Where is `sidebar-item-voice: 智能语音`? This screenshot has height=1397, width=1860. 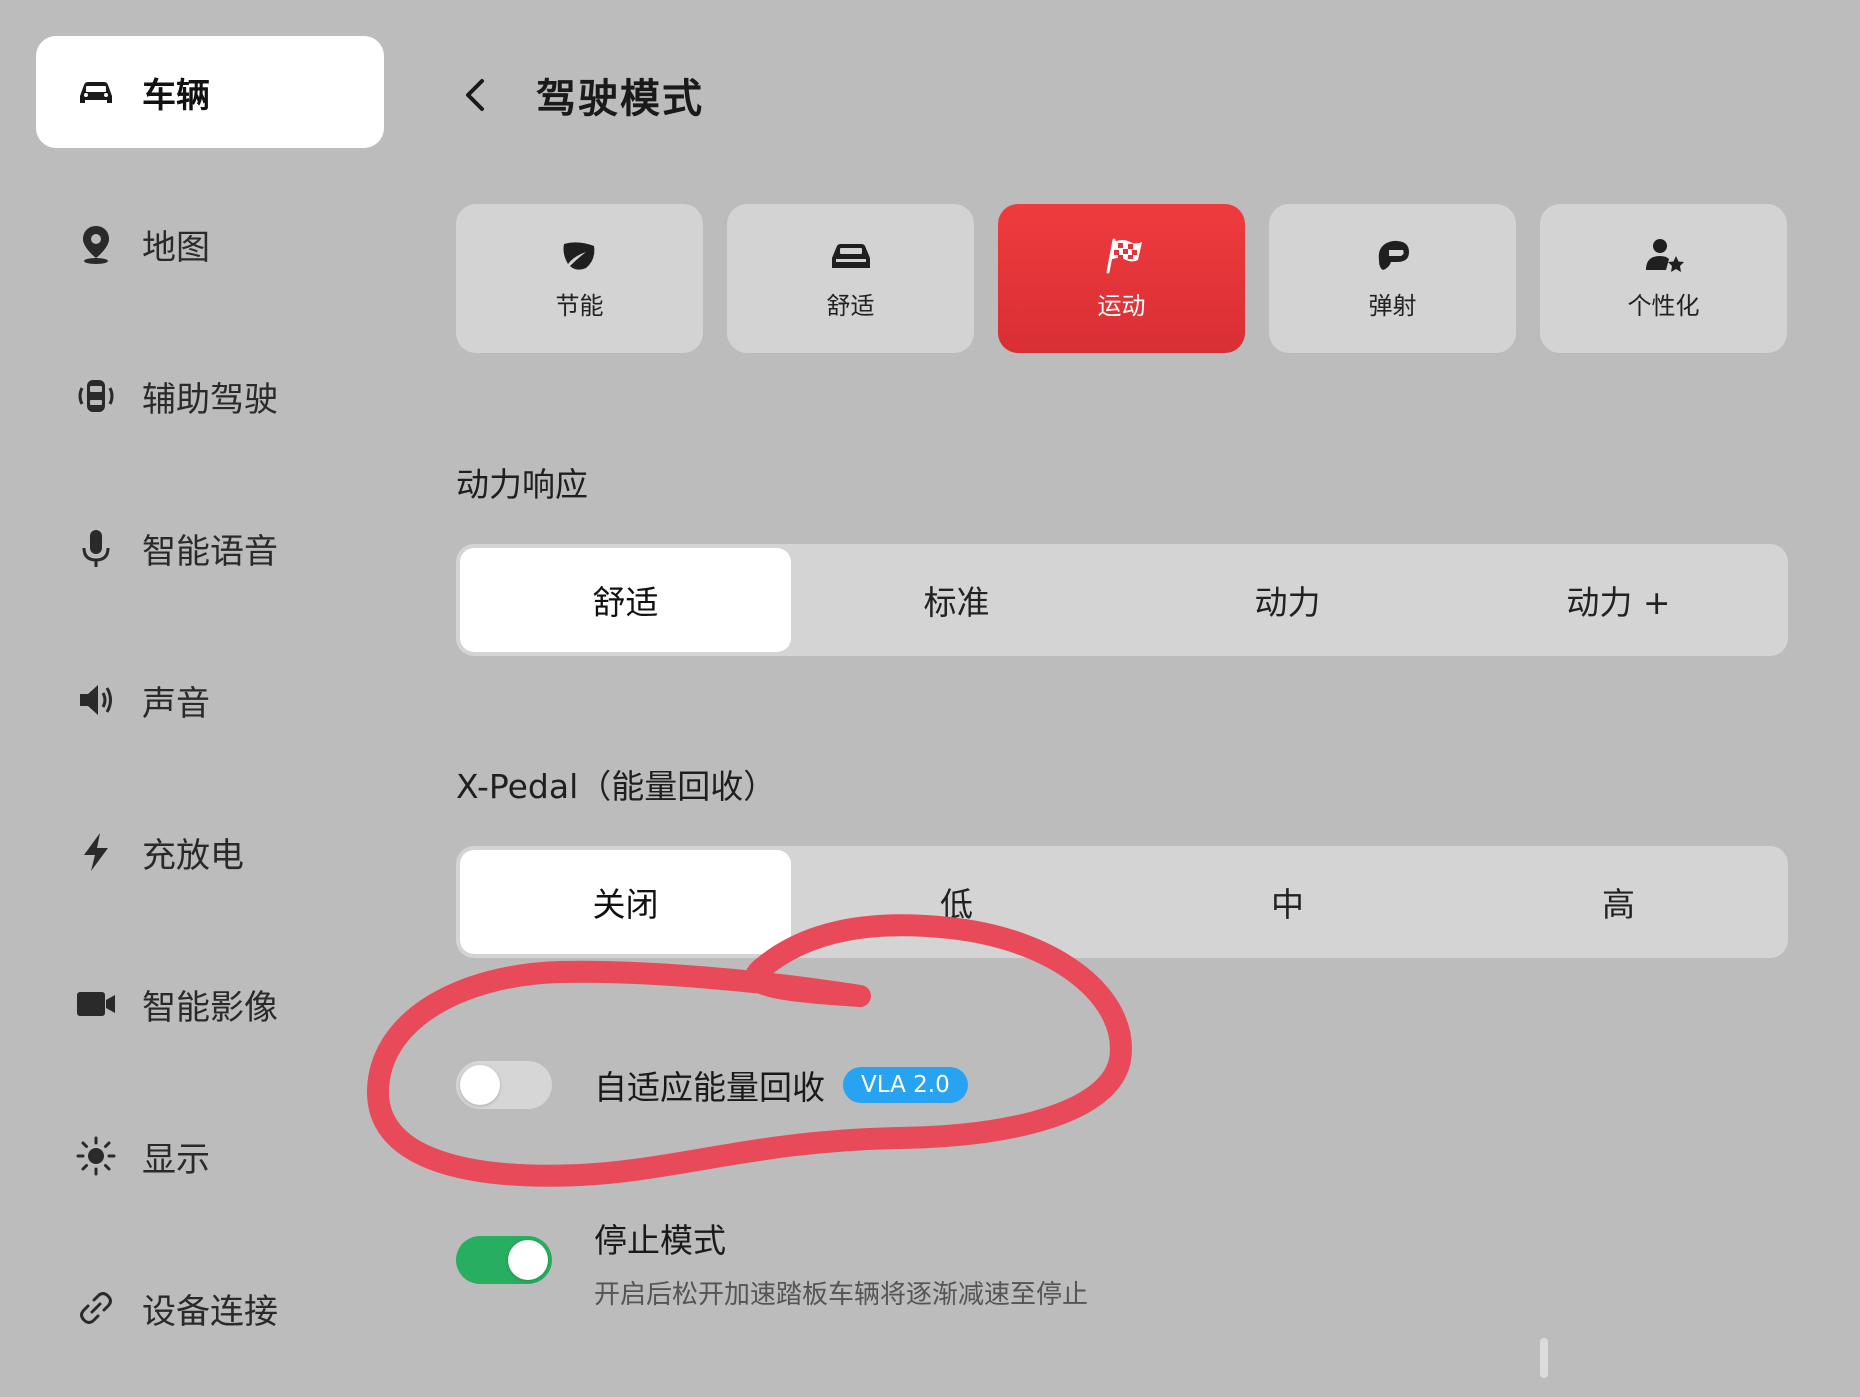 sidebar-item-voice: 智能语音 is located at coordinates (210, 548).